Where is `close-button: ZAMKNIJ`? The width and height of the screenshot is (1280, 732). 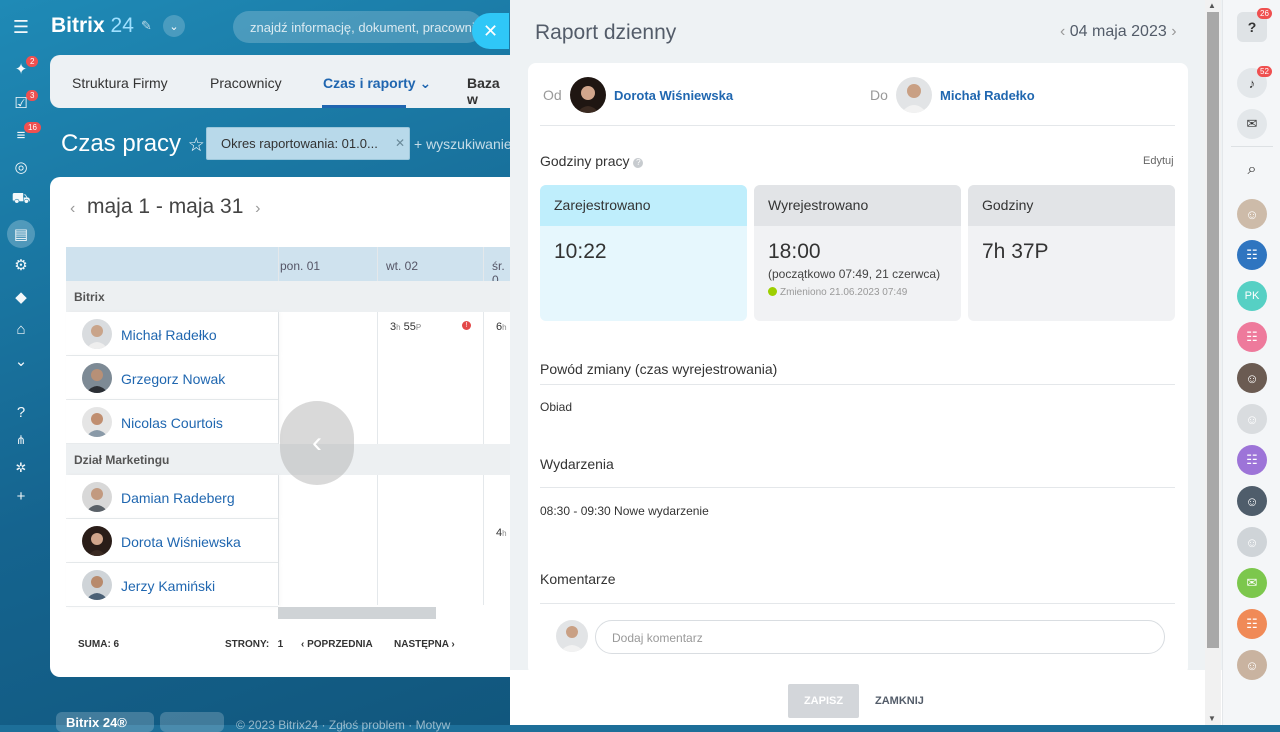 close-button: ZAMKNIJ is located at coordinates (899, 701).